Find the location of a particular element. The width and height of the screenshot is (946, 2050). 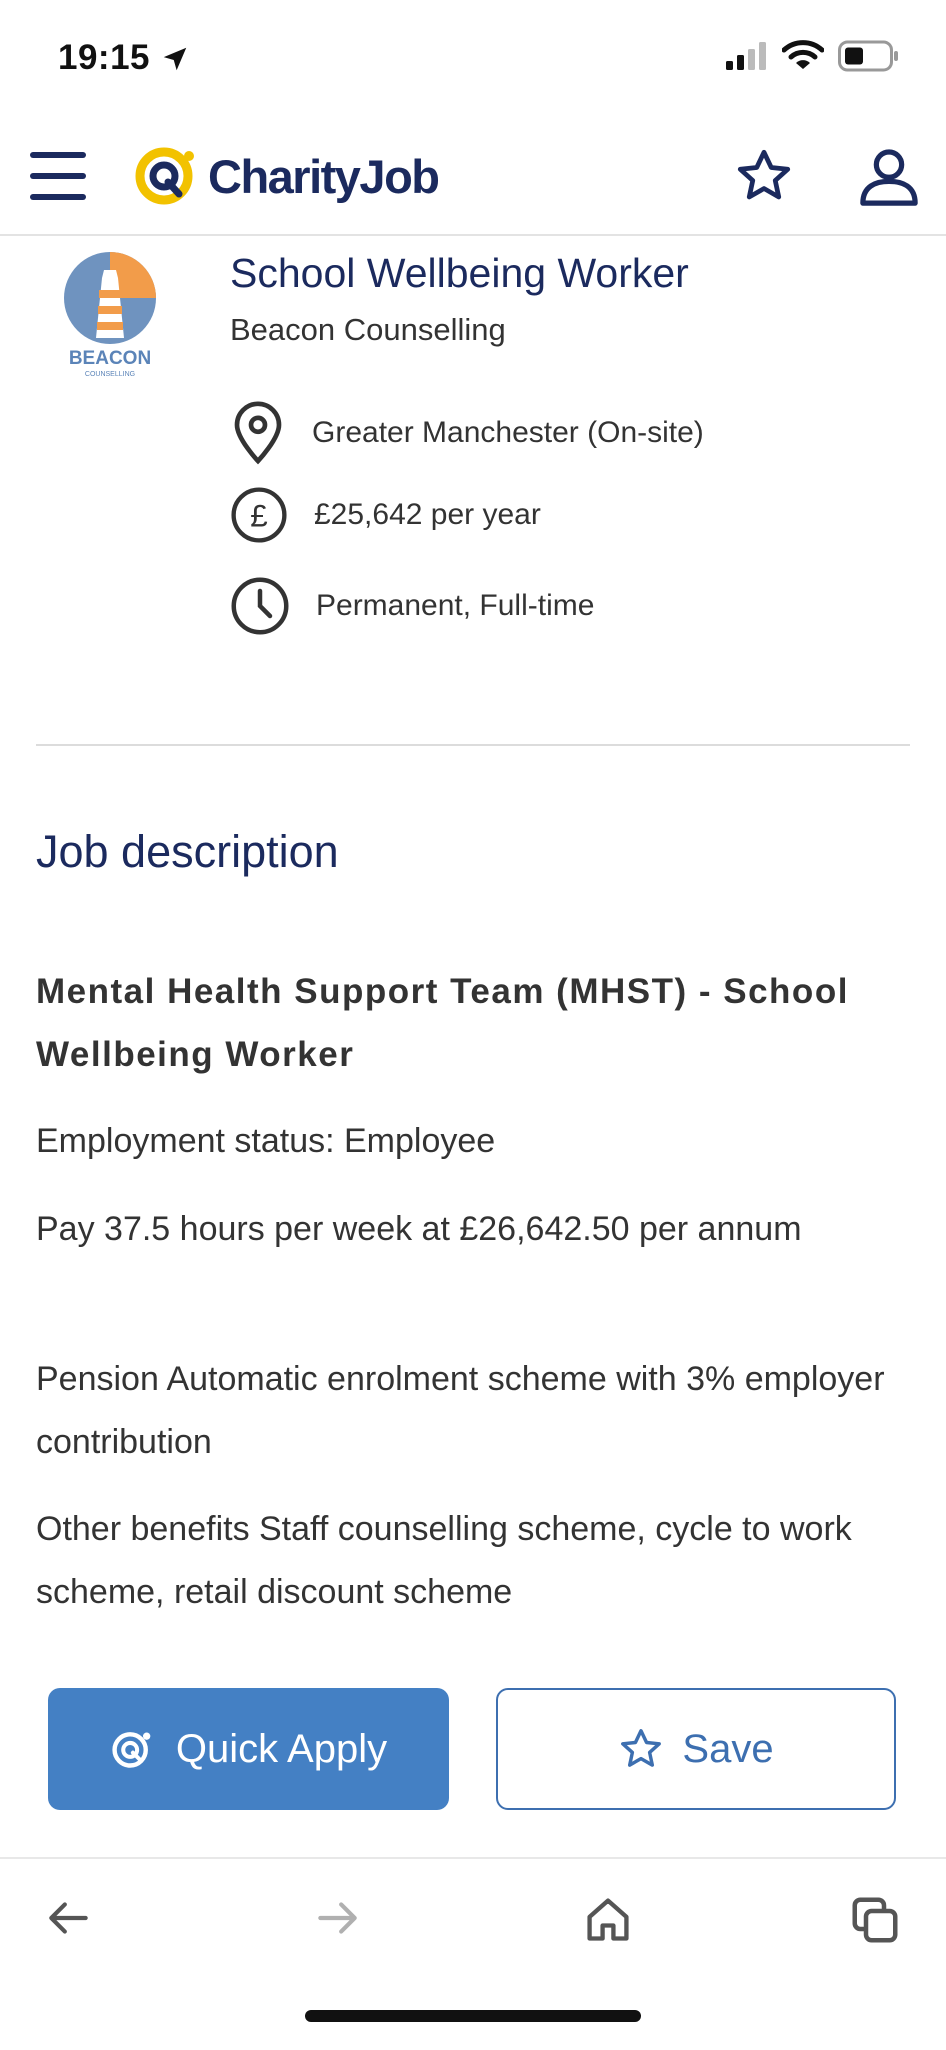

battery-icon is located at coordinates (868, 56).